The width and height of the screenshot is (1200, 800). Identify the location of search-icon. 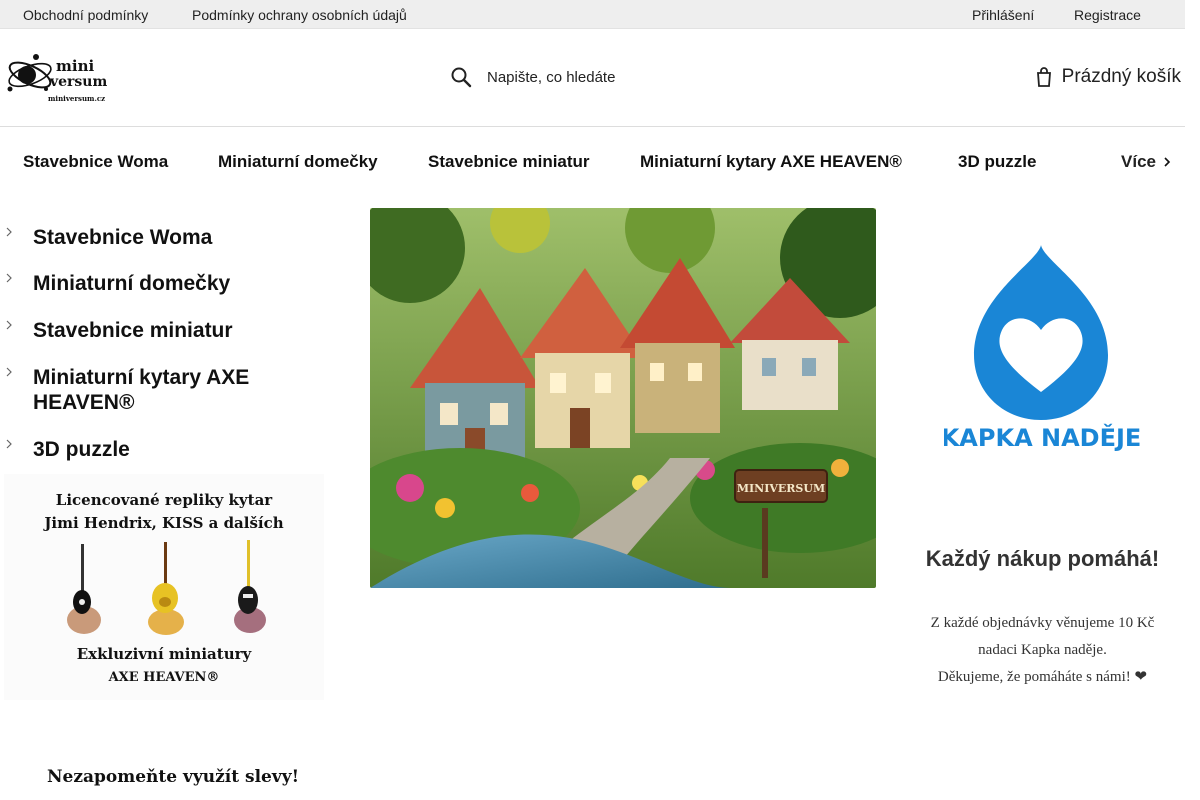
(461, 77).